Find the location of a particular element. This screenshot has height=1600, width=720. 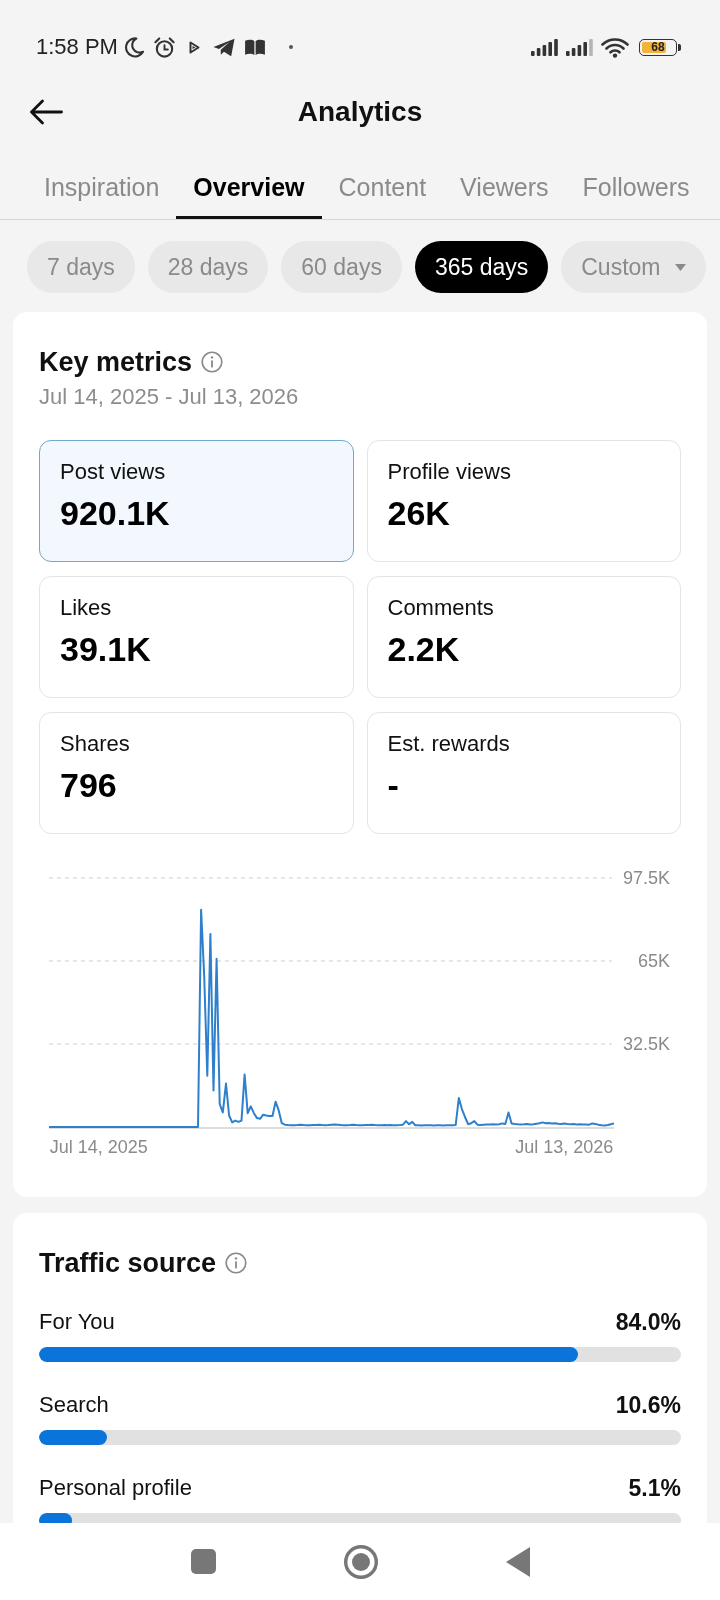

source-percent: 5.1% is located at coordinates (654, 1488).